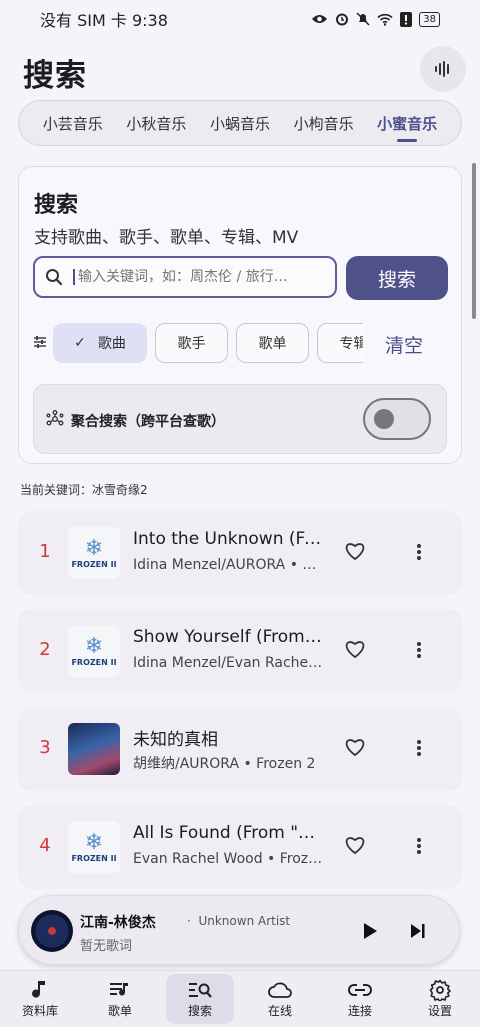 The width and height of the screenshot is (480, 1027). I want to click on alert-icon, so click(406, 19).